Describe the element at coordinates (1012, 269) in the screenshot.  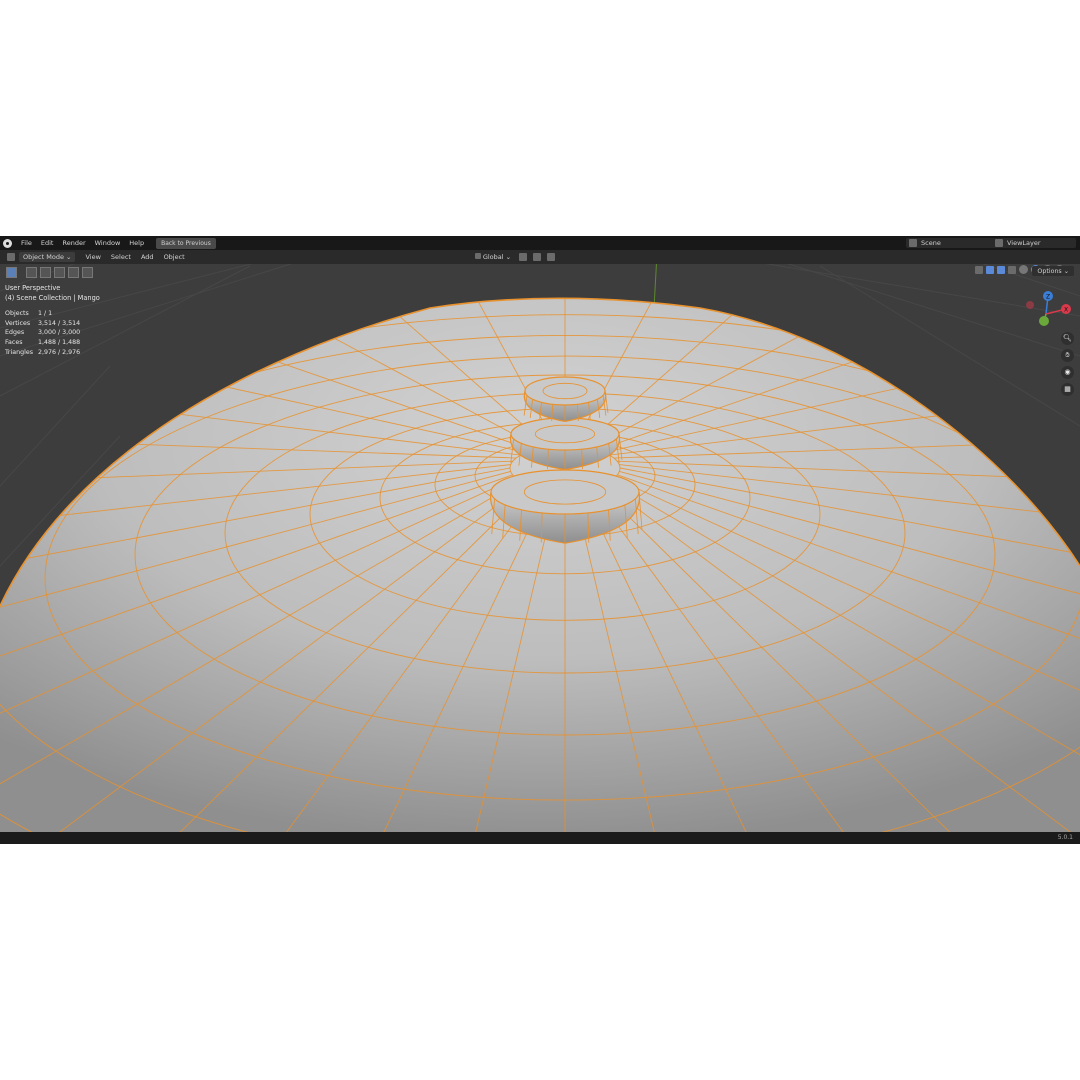
I see `xray-icon` at that location.